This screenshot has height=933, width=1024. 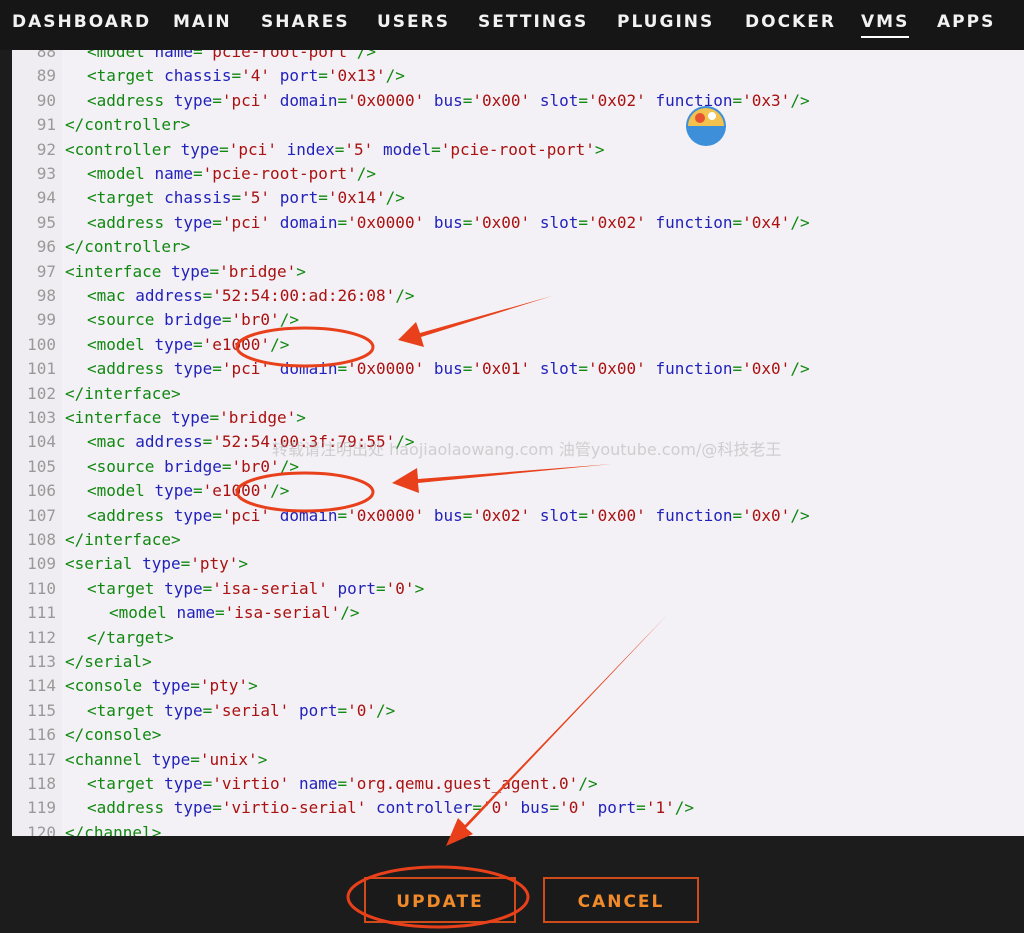 I want to click on line-number: 92, so click(x=46, y=149).